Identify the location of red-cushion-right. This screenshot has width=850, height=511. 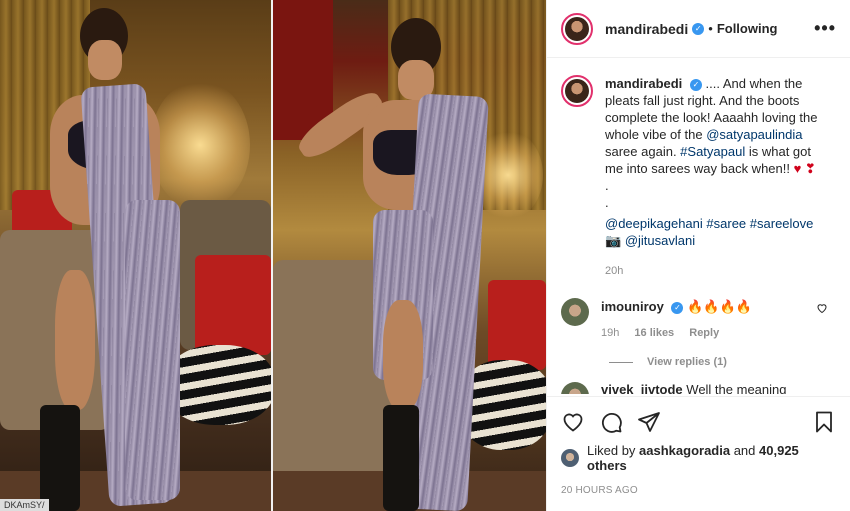
(233, 305).